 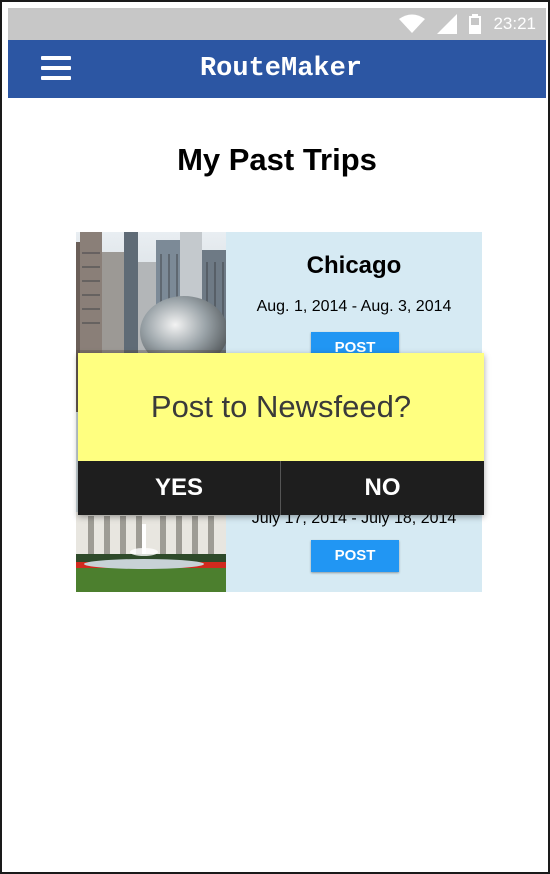 I want to click on dialog-message: Post to Newsfeed?, so click(x=281, y=406).